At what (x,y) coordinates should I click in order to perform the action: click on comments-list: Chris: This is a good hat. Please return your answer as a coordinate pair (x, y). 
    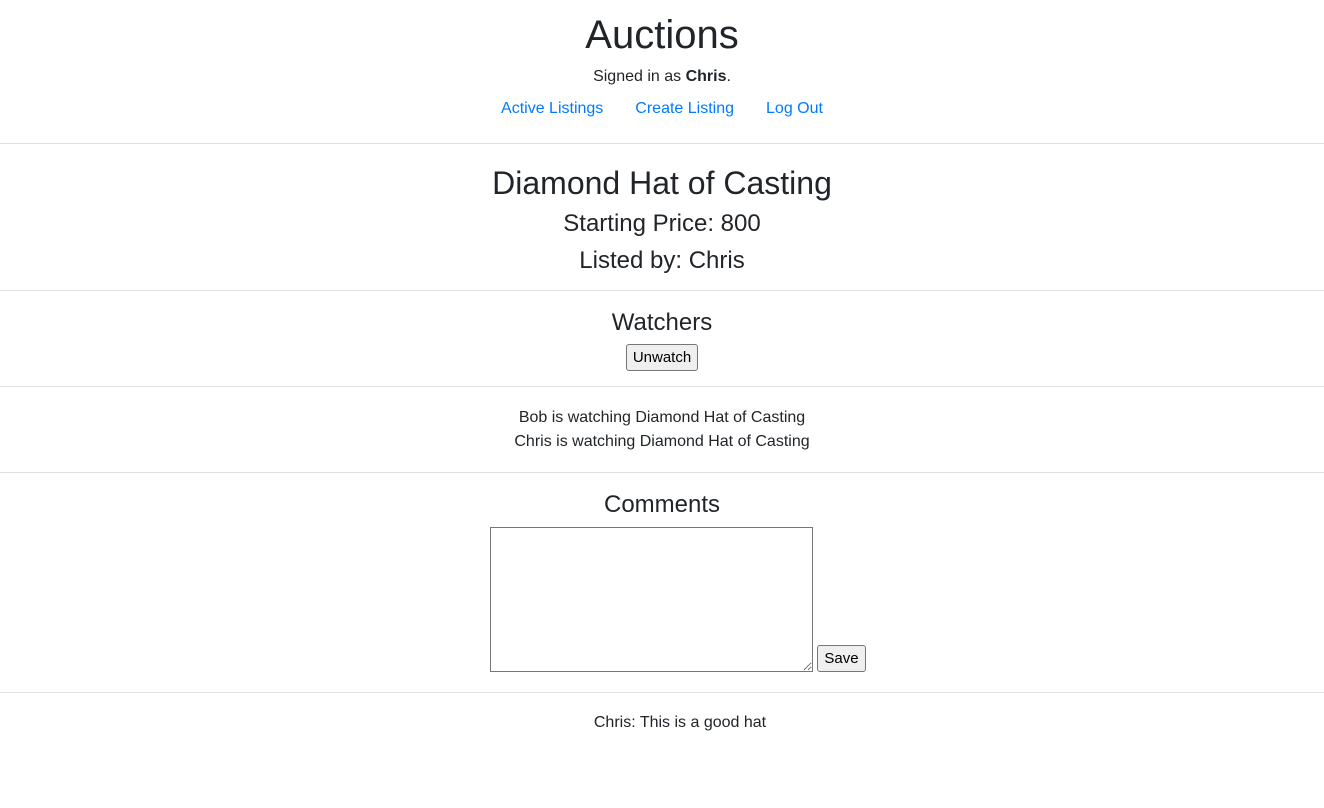
    Looking at the image, I should click on (662, 713).